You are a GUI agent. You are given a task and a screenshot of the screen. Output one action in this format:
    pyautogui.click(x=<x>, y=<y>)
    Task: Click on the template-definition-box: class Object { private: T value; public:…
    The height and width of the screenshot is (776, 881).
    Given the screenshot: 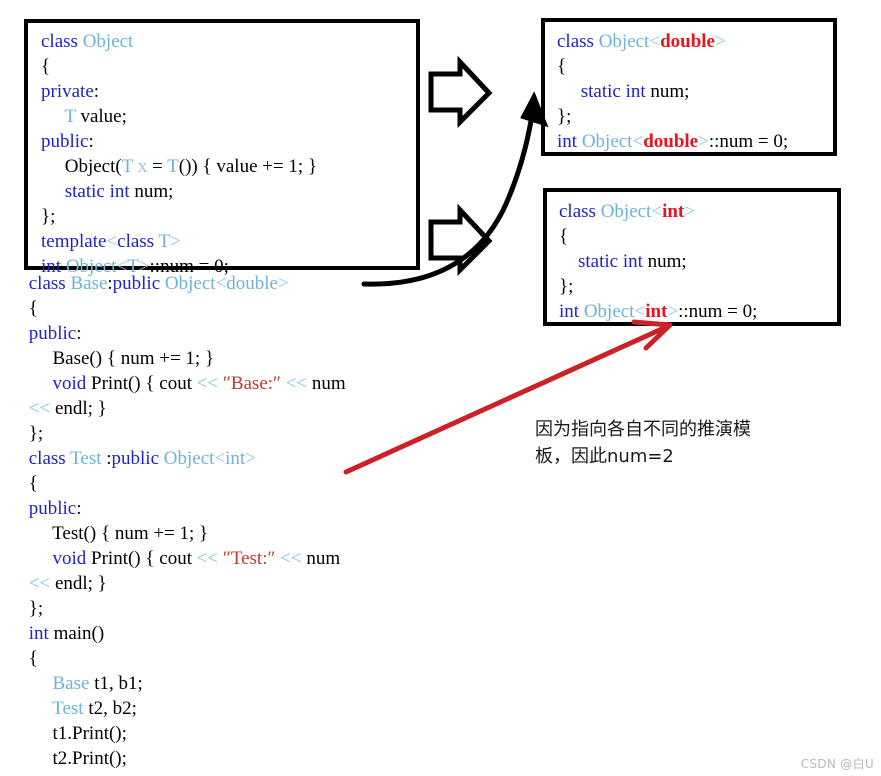 What is the action you would take?
    pyautogui.click(x=222, y=148)
    